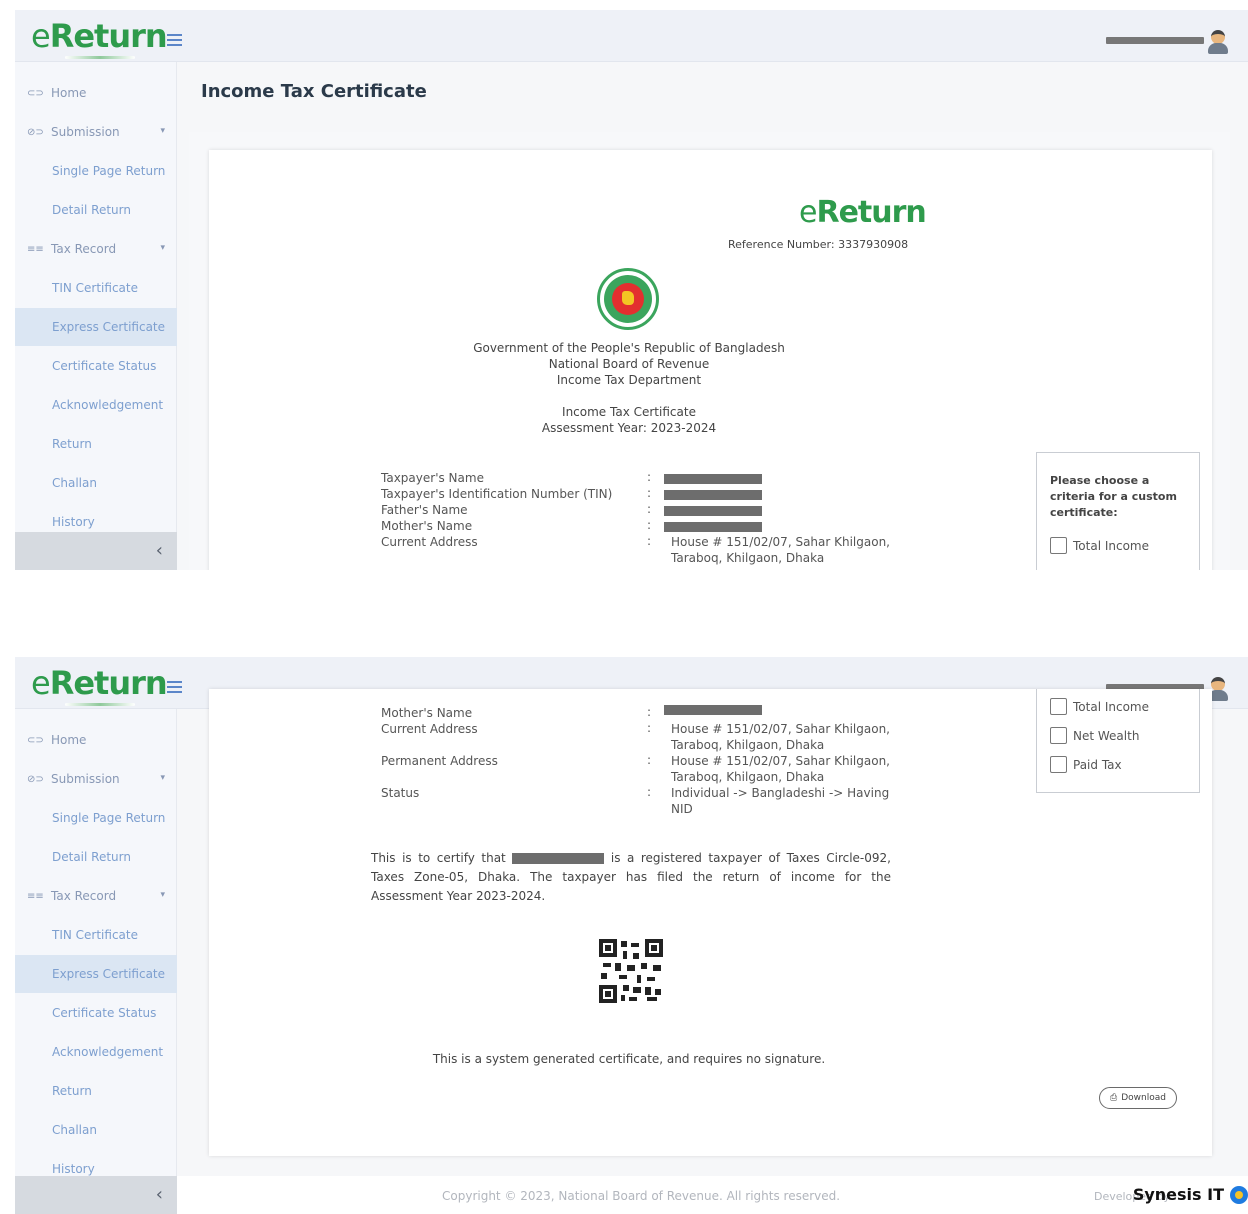 Image resolution: width=1248 pixels, height=1214 pixels. Describe the element at coordinates (780, 801) in the screenshot. I see `status-value: Individual -> Bangladeshi -> Having NID` at that location.